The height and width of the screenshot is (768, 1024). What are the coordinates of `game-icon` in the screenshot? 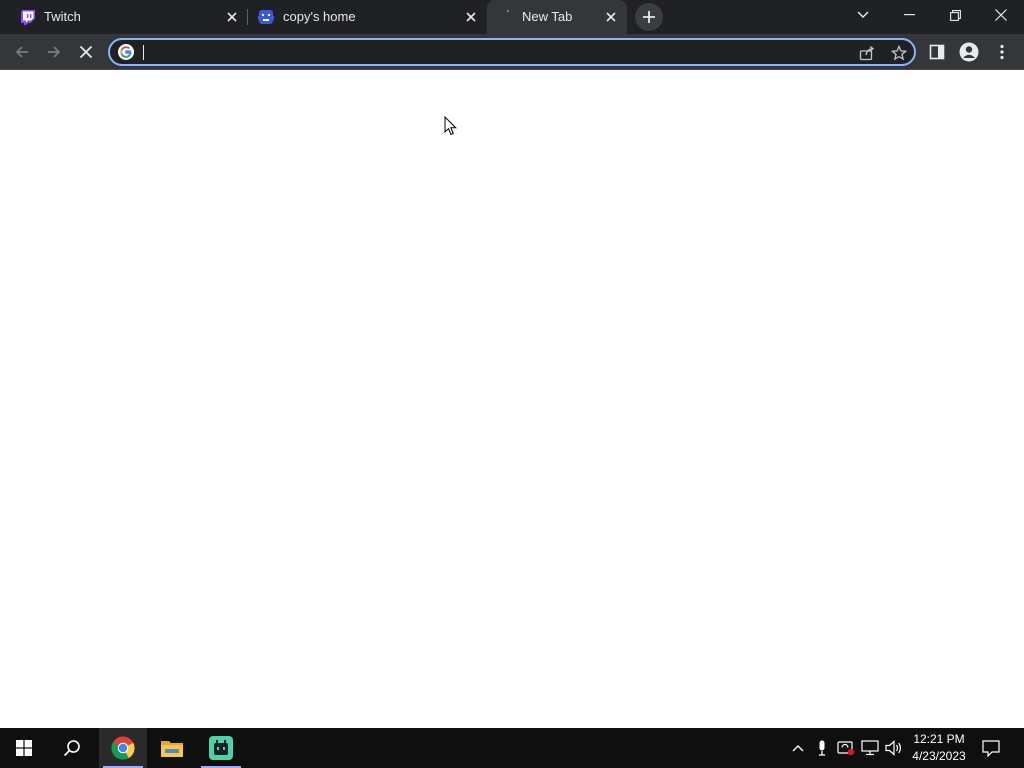 It's located at (266, 17).